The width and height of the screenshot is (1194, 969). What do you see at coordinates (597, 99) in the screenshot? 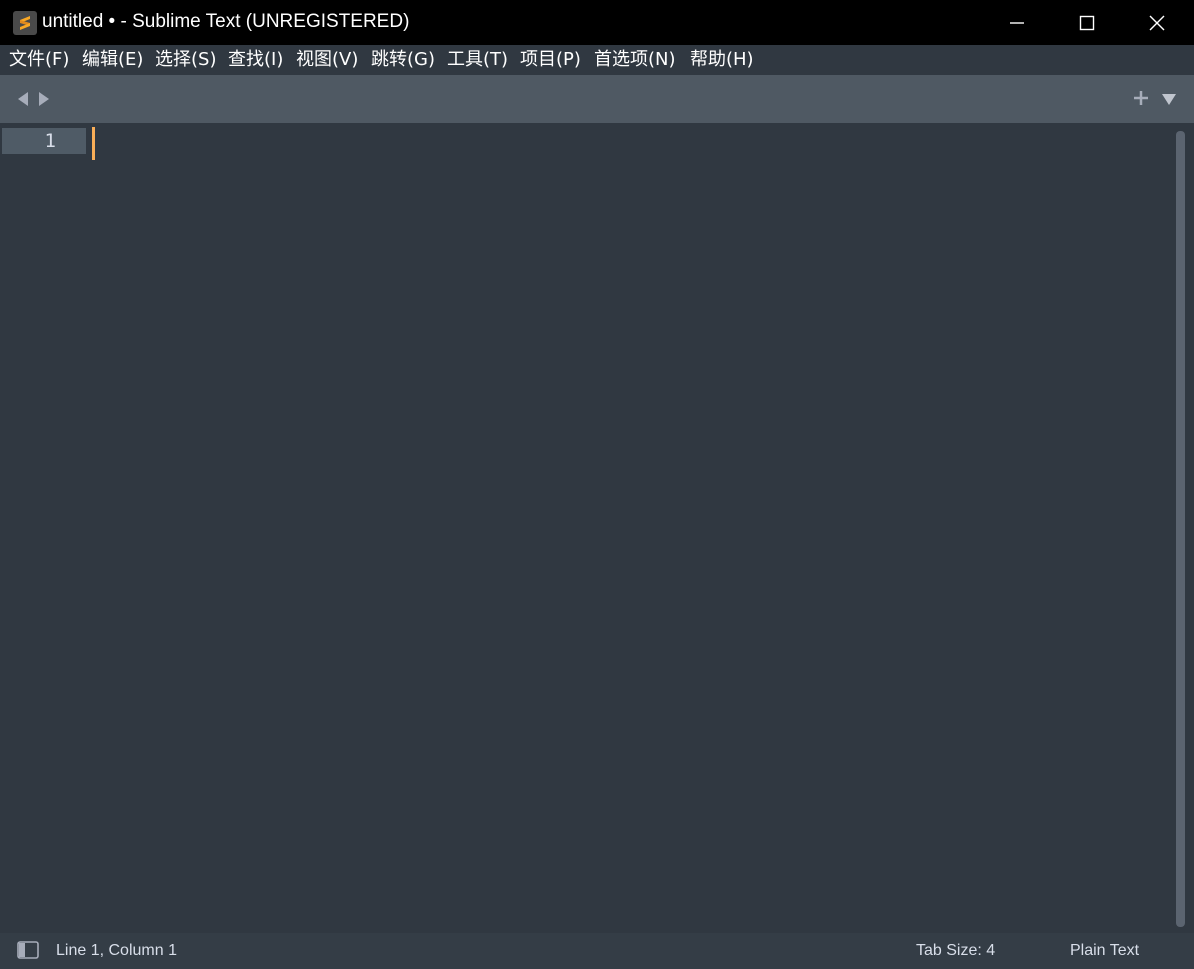
I see `tab-bar` at bounding box center [597, 99].